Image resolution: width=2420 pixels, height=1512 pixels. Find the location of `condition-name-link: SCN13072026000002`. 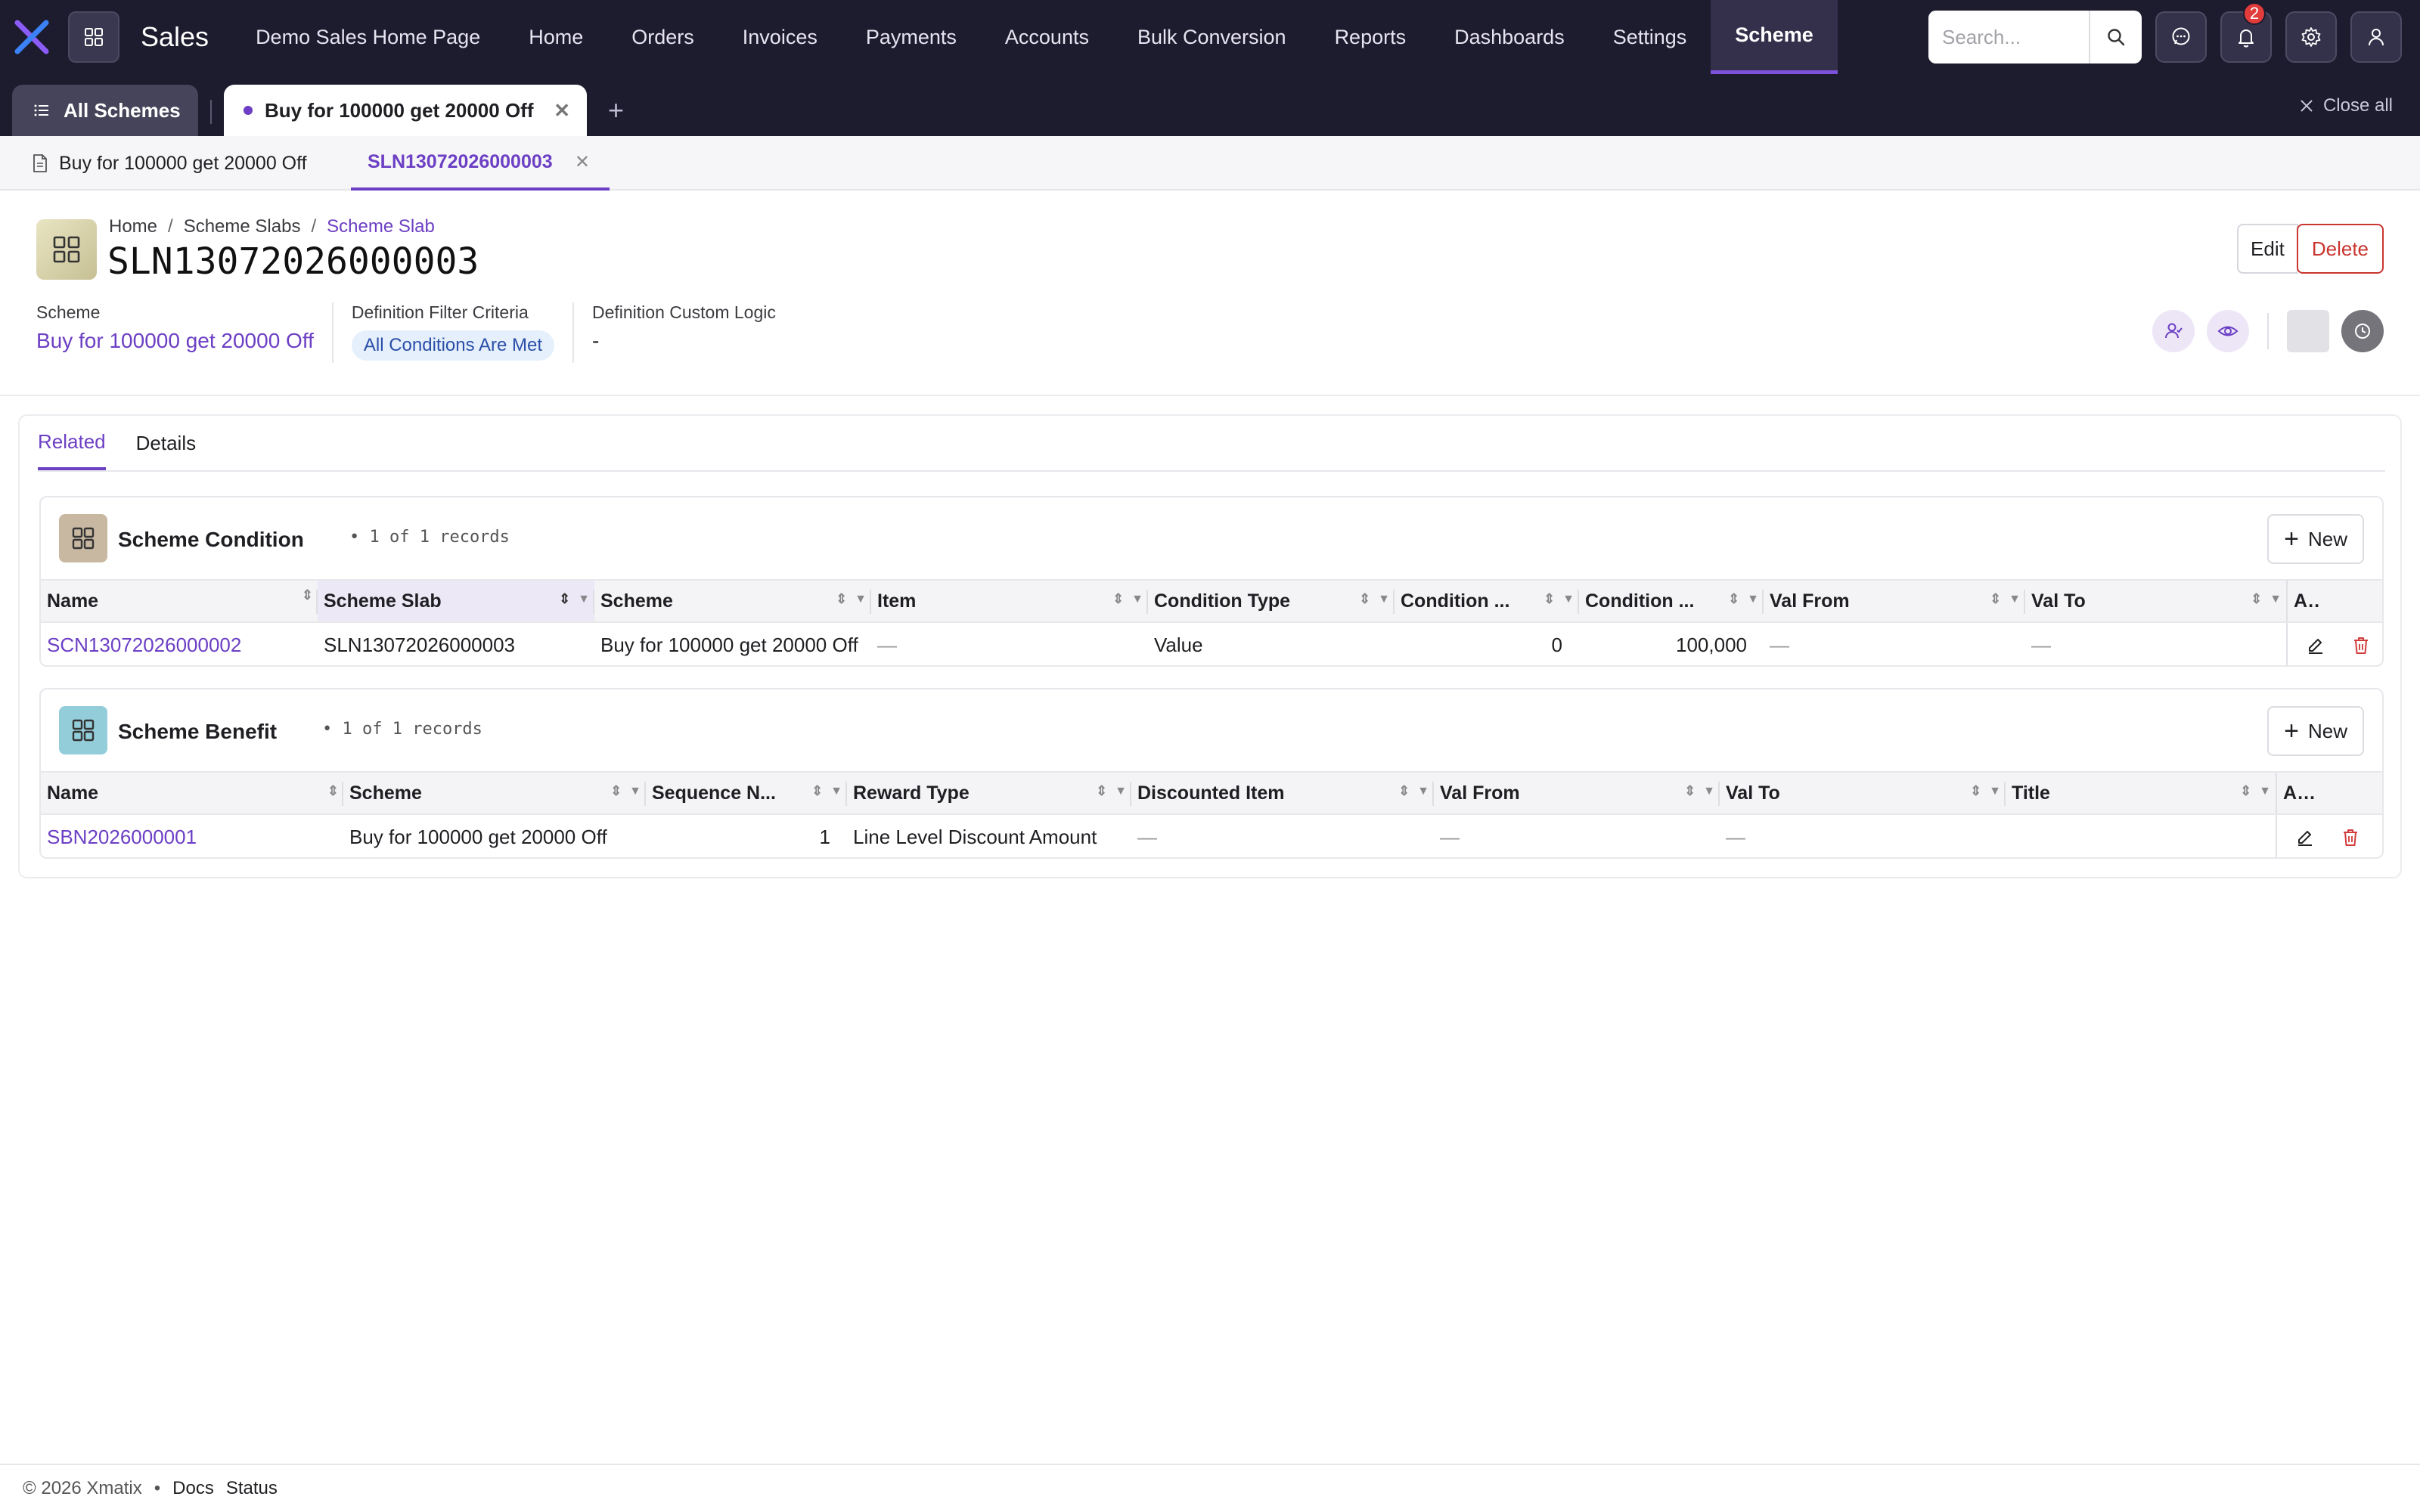

condition-name-link: SCN13072026000002 is located at coordinates (179, 644).